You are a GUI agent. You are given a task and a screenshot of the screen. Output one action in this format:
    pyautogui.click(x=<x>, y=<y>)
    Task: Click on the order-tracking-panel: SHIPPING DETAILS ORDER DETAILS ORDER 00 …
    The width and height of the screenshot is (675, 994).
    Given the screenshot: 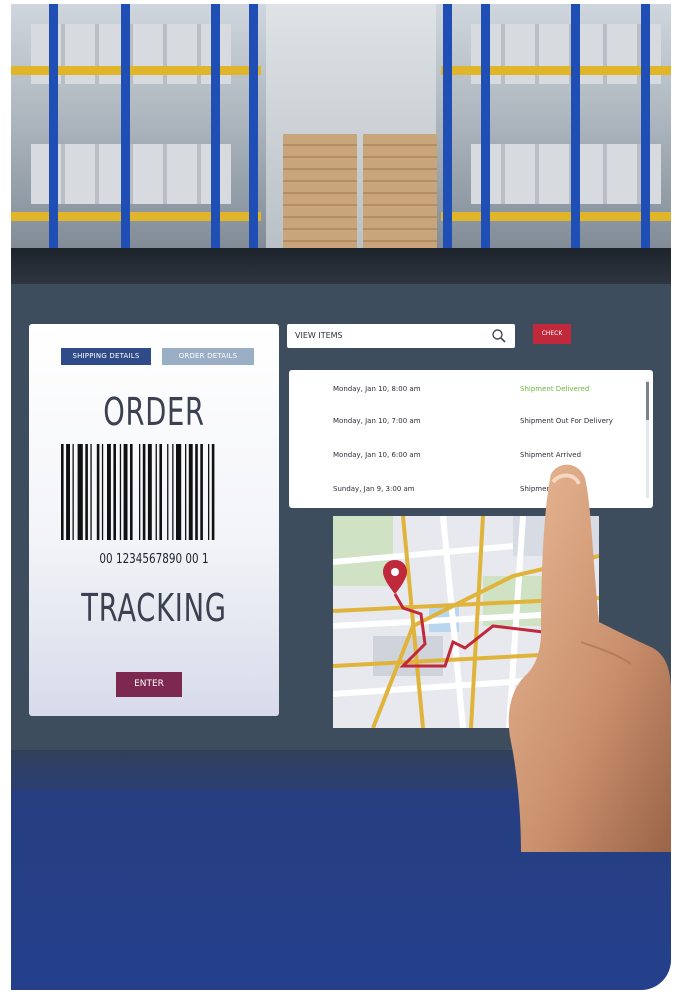 What is the action you would take?
    pyautogui.click(x=154, y=520)
    